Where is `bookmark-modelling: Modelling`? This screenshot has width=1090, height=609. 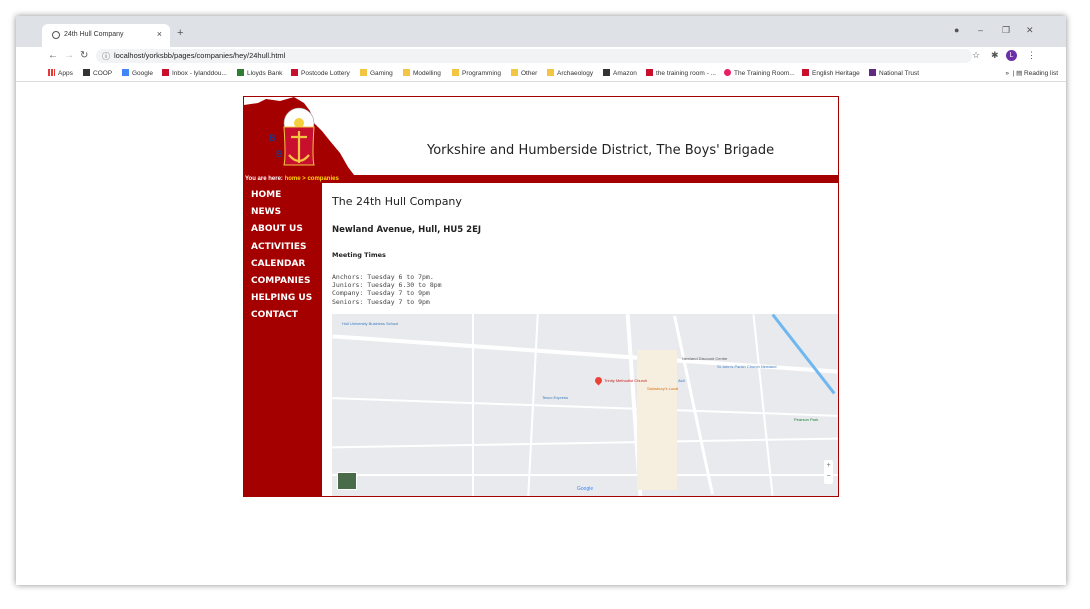
bookmark-modelling: Modelling is located at coordinates (422, 73).